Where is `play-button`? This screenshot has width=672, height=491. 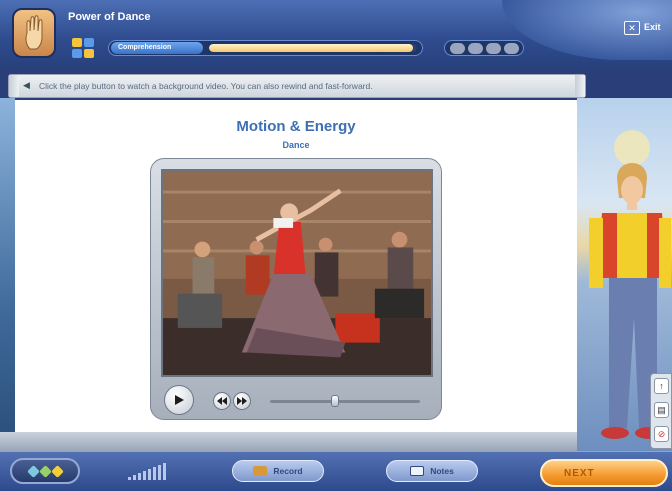
play-button is located at coordinates (179, 400).